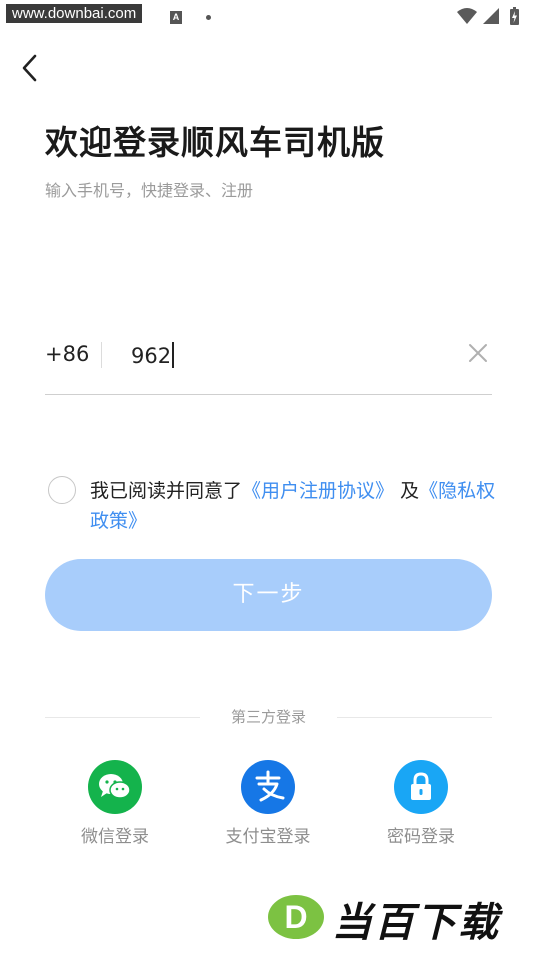  Describe the element at coordinates (74, 13) in the screenshot. I see `watermark-url: www.downbai.com` at that location.